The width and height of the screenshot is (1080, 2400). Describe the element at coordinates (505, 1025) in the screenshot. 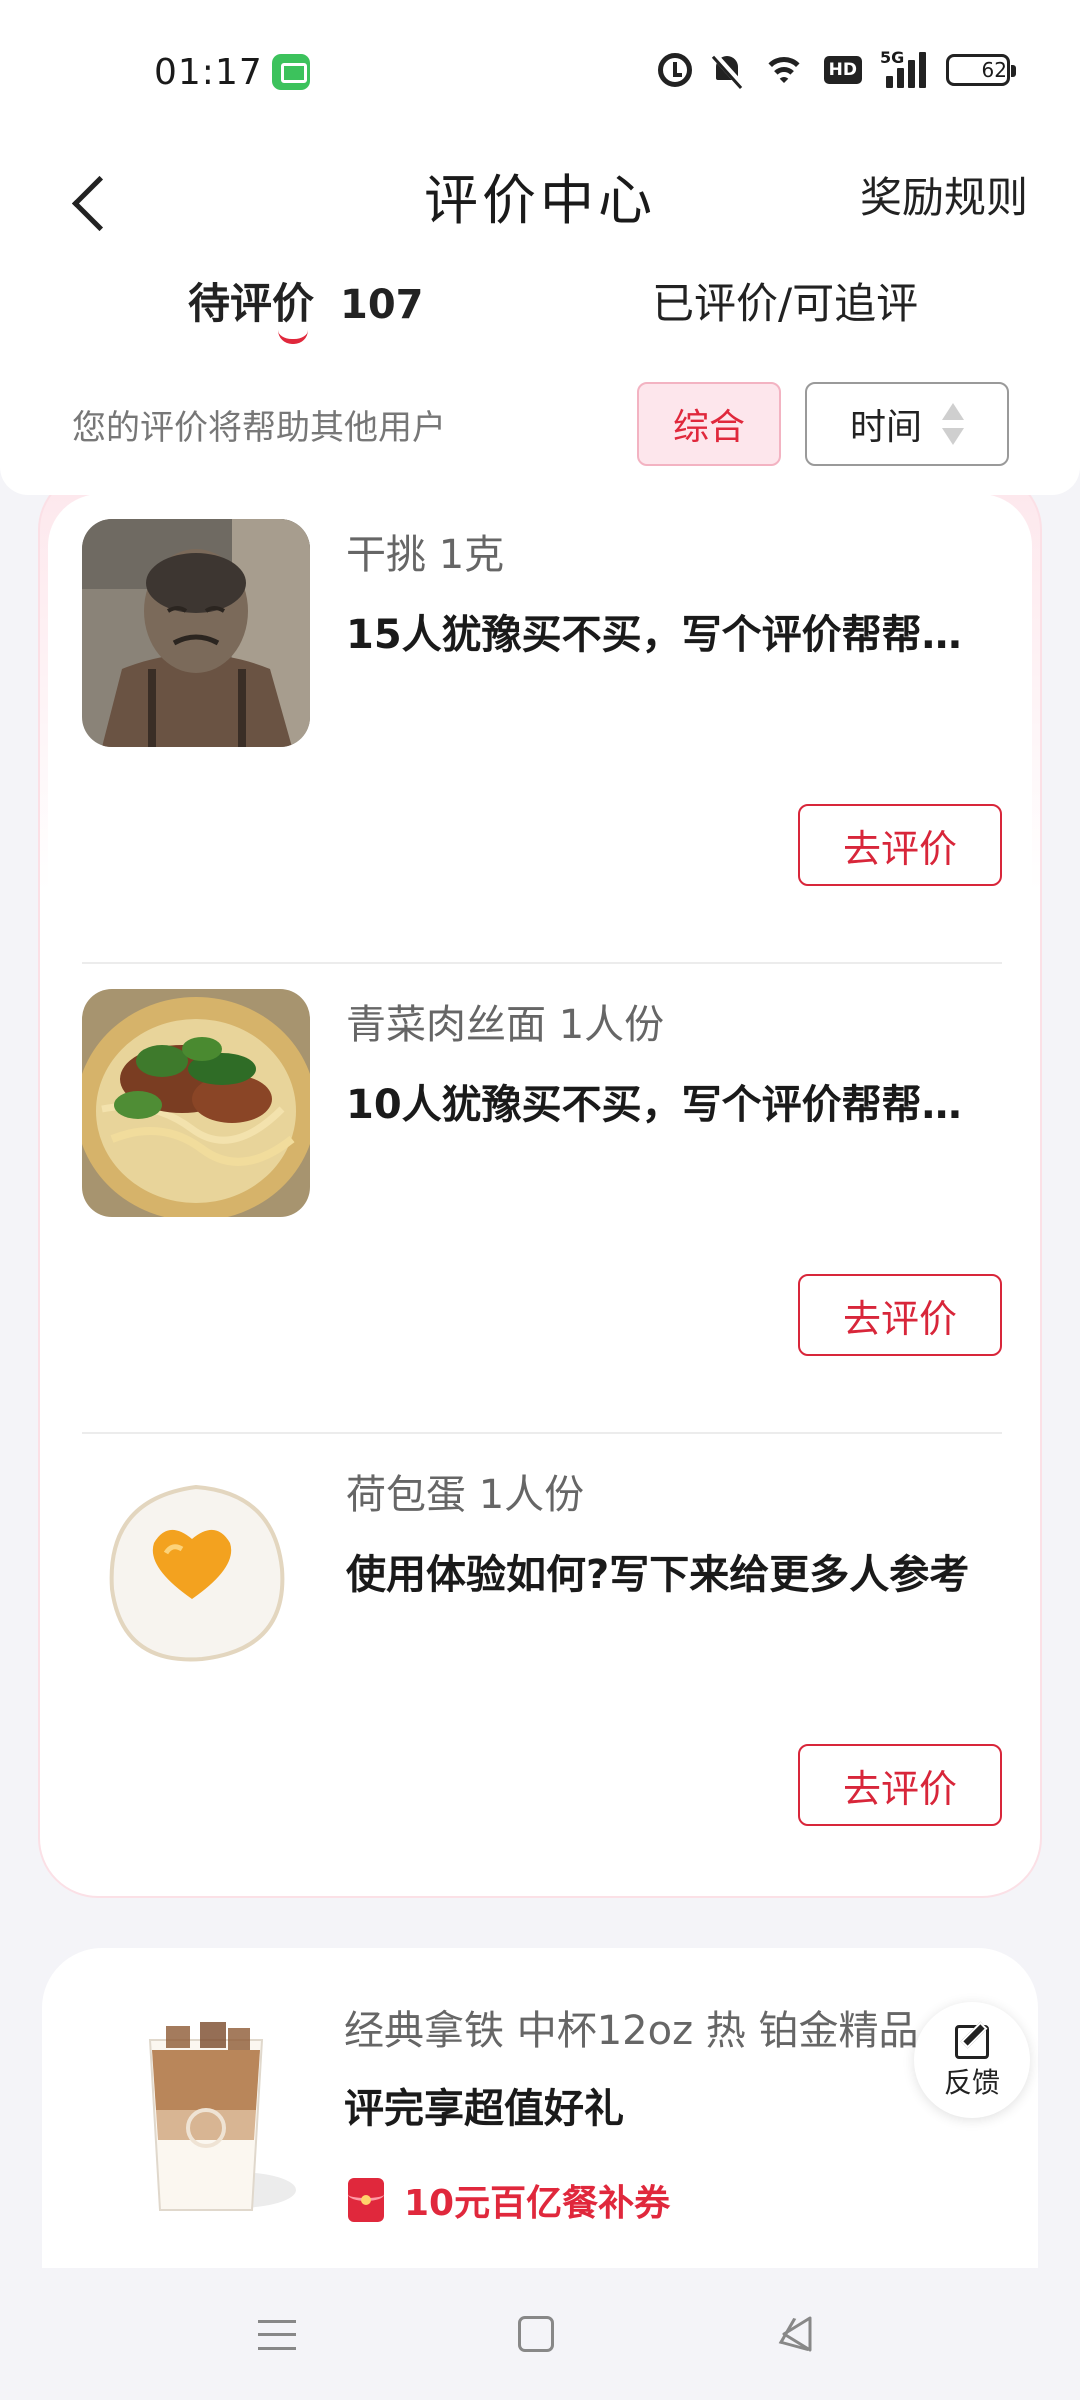

I see `product-name: 青菜肉丝面 1人份` at that location.